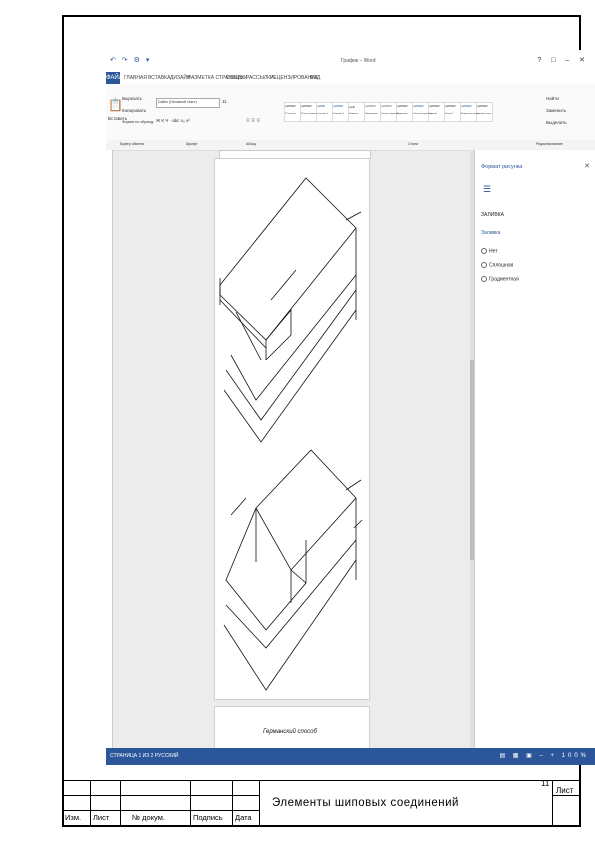 Image resolution: width=595 pixels, height=842 pixels. Describe the element at coordinates (350, 756) in the screenshot. I see `status-bar: СТРАНИЦА 1 ИЗ 2 РУССКИЙ ▤ ▦ ▣ – + 100%` at that location.